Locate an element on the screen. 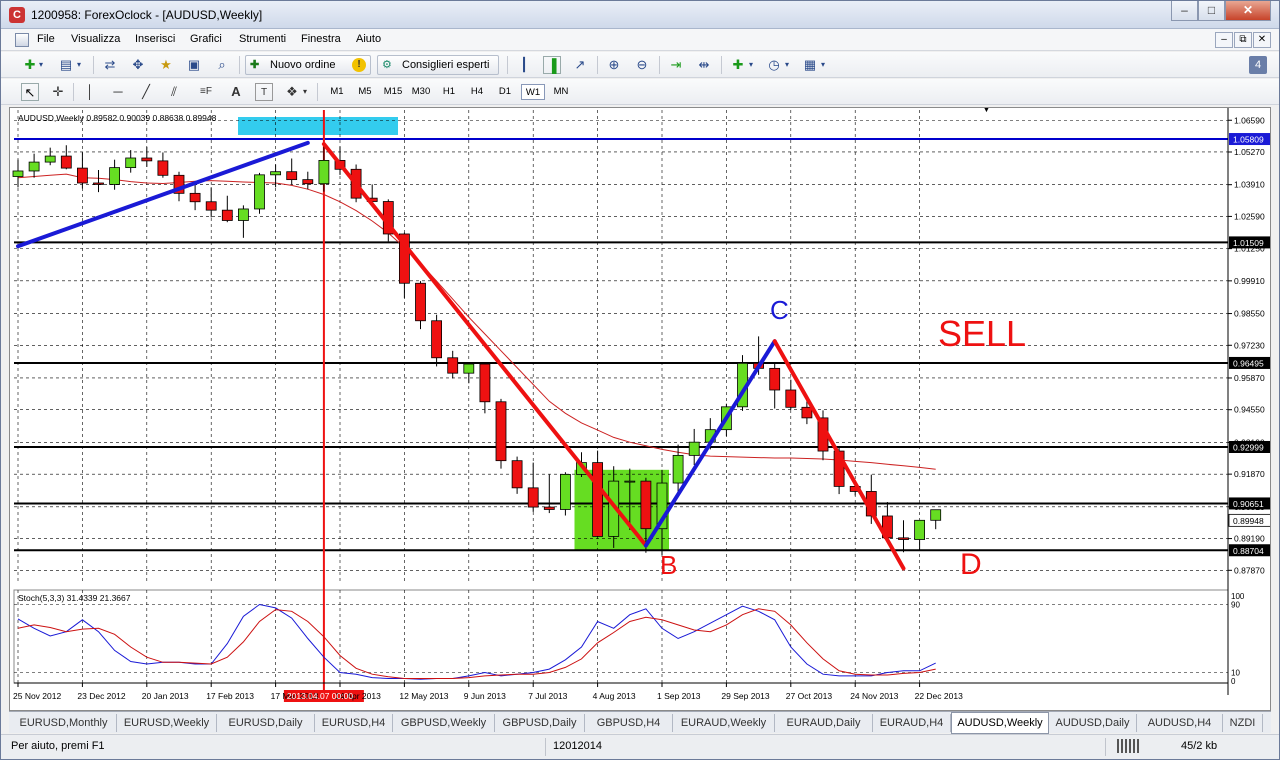 The height and width of the screenshot is (760, 1280). cursor-icon: ↖ is located at coordinates (30, 92).